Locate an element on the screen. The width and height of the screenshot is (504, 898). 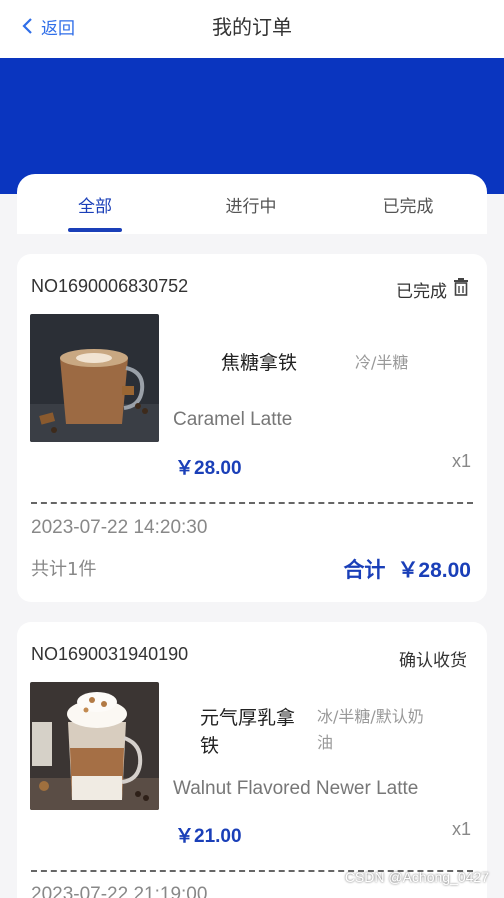
order-status: 已完成 is located at coordinates (421, 292).